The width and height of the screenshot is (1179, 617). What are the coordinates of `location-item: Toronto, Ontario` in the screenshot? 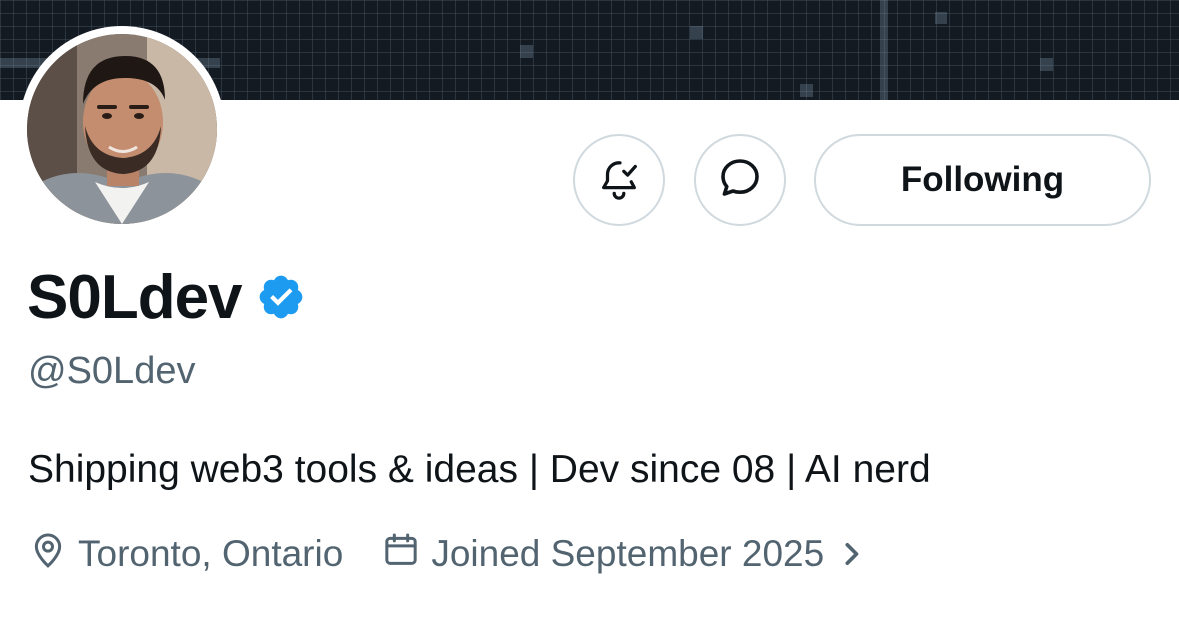 It's located at (185, 554).